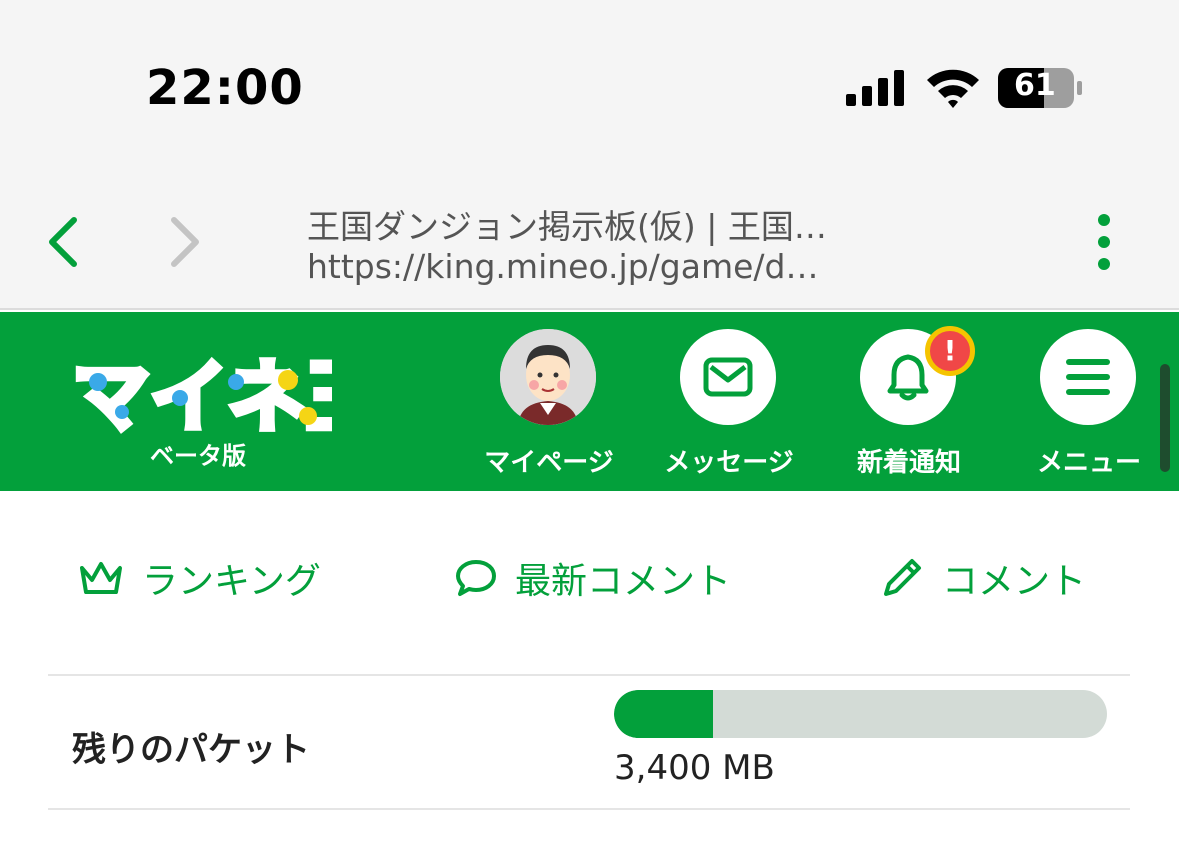  I want to click on battery-level: 61, so click(1035, 85).